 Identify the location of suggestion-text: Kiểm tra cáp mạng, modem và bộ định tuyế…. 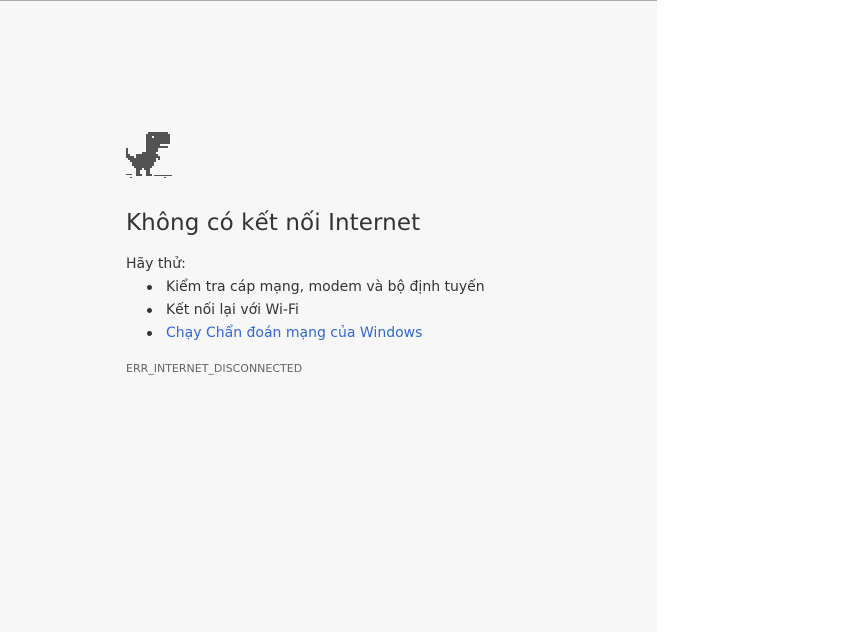
(325, 287).